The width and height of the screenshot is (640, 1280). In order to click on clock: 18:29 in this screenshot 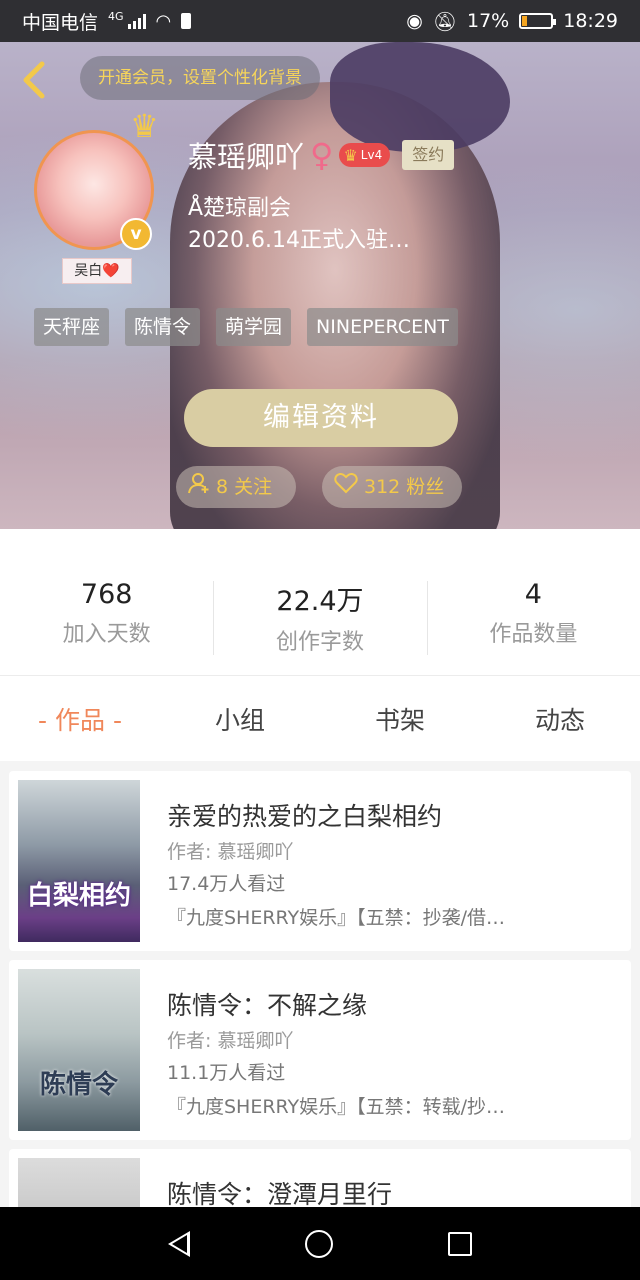, I will do `click(590, 21)`.